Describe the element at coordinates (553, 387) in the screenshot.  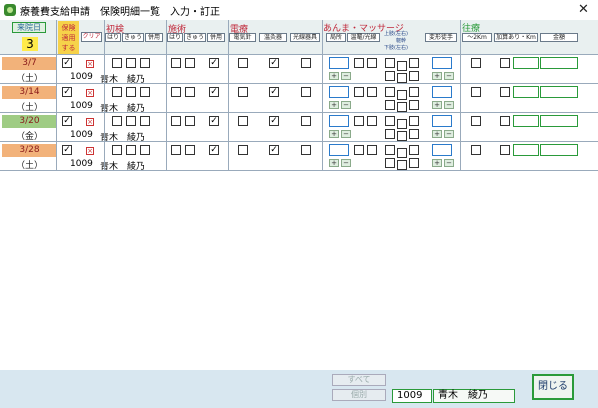
I see `close-button: 閉じる` at that location.